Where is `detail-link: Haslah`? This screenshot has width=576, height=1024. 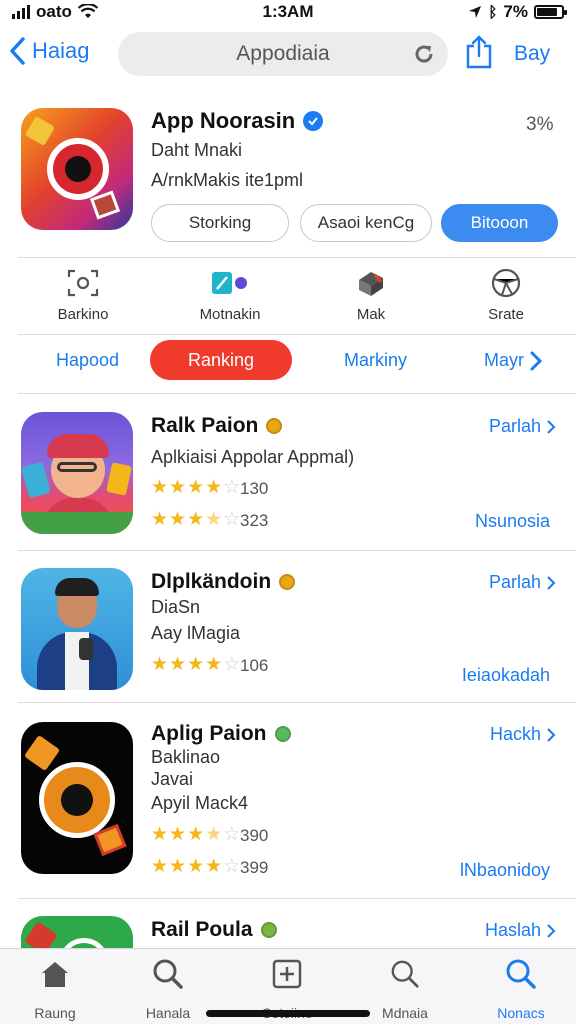
detail-link: Haslah is located at coordinates (520, 930).